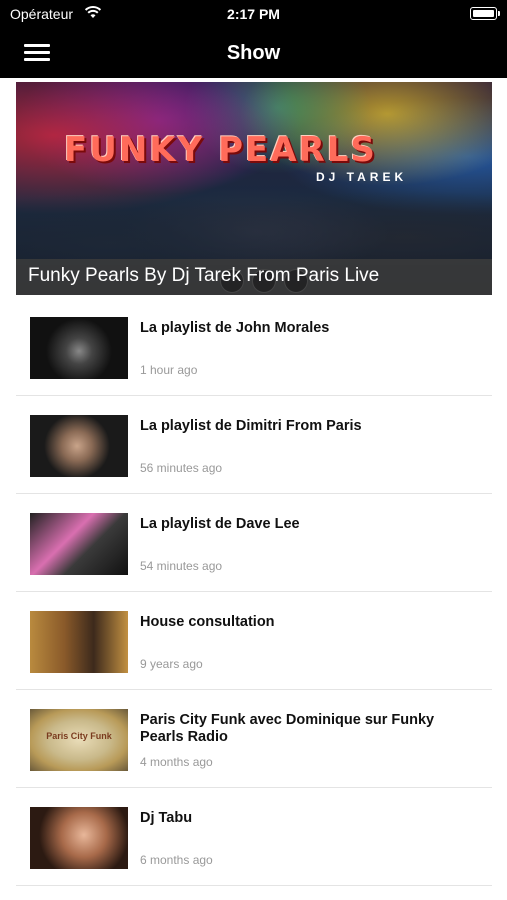 The width and height of the screenshot is (507, 900). What do you see at coordinates (207, 622) in the screenshot?
I see `episode-title: House consultation` at bounding box center [207, 622].